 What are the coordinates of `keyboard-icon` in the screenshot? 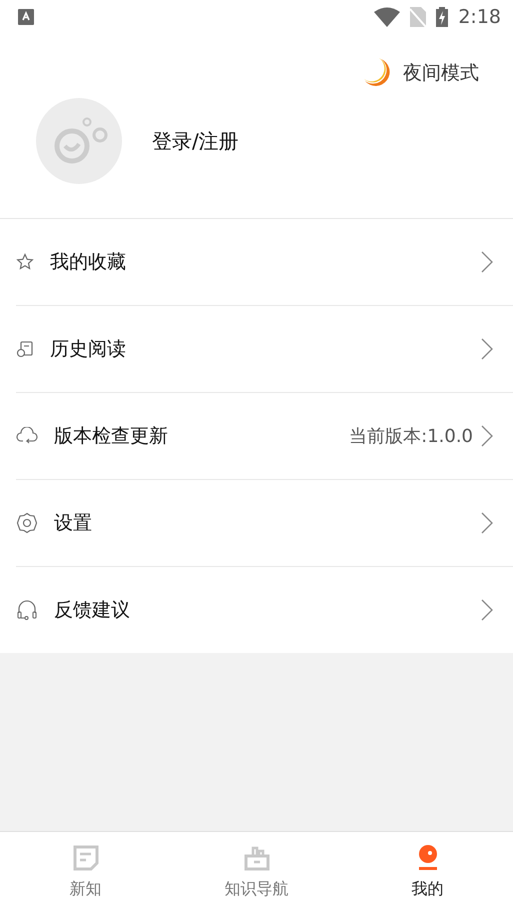 It's located at (26, 17).